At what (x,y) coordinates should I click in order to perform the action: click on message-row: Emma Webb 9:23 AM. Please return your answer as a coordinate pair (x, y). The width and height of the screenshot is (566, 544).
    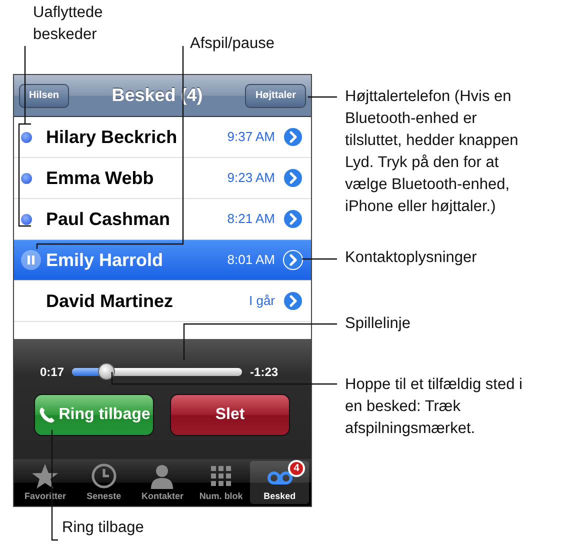
    Looking at the image, I should click on (162, 178).